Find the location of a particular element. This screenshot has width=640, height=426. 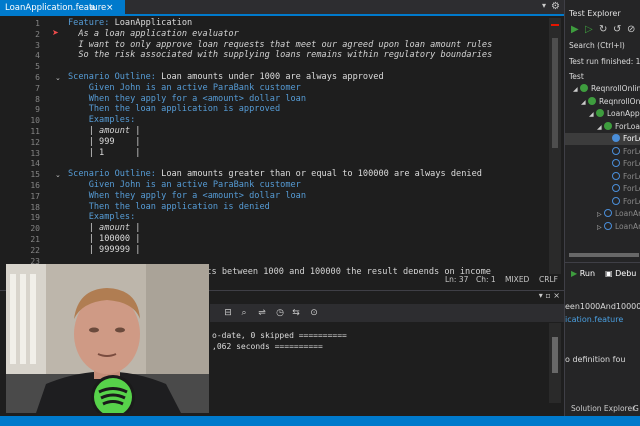

presenter-photo is located at coordinates (107, 338).